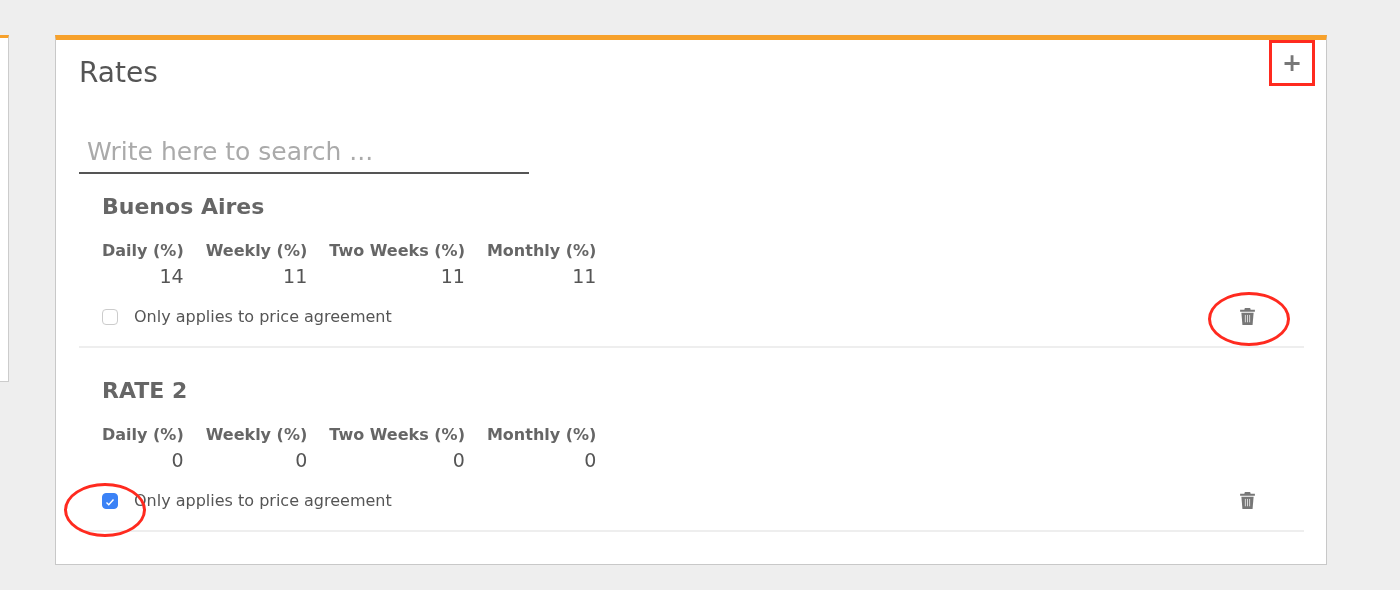 The height and width of the screenshot is (590, 1400). Describe the element at coordinates (263, 316) in the screenshot. I see `checkbox-label: Only applies to price agreement` at that location.